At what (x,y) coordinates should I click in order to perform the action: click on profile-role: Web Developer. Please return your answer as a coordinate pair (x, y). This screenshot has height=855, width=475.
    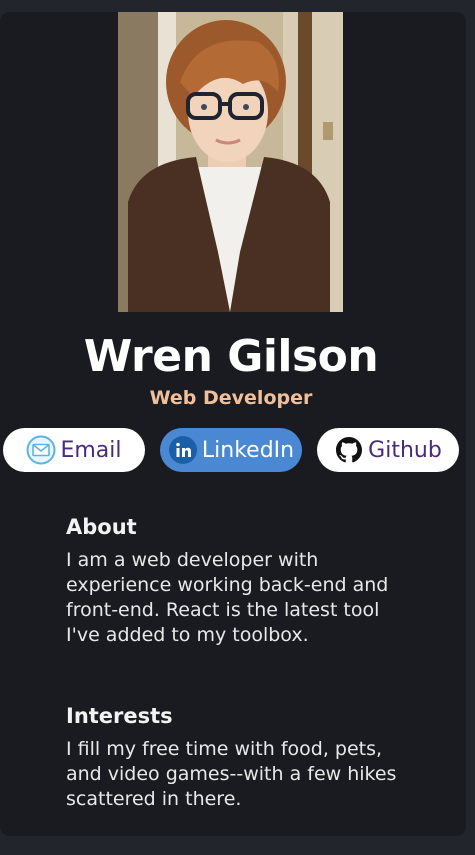
    Looking at the image, I should click on (231, 398).